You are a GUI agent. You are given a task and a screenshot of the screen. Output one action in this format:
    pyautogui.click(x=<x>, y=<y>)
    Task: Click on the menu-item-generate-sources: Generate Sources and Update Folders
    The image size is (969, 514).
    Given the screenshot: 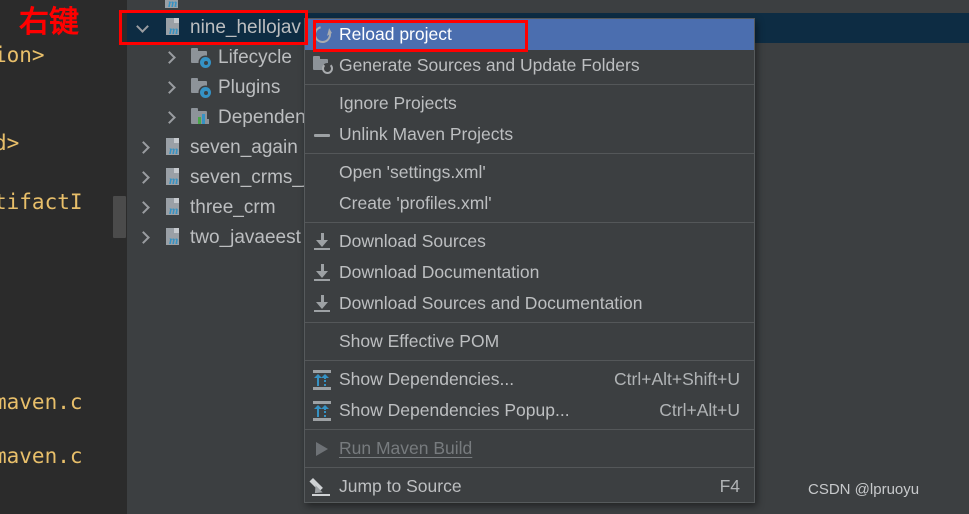 What is the action you would take?
    pyautogui.click(x=529, y=65)
    